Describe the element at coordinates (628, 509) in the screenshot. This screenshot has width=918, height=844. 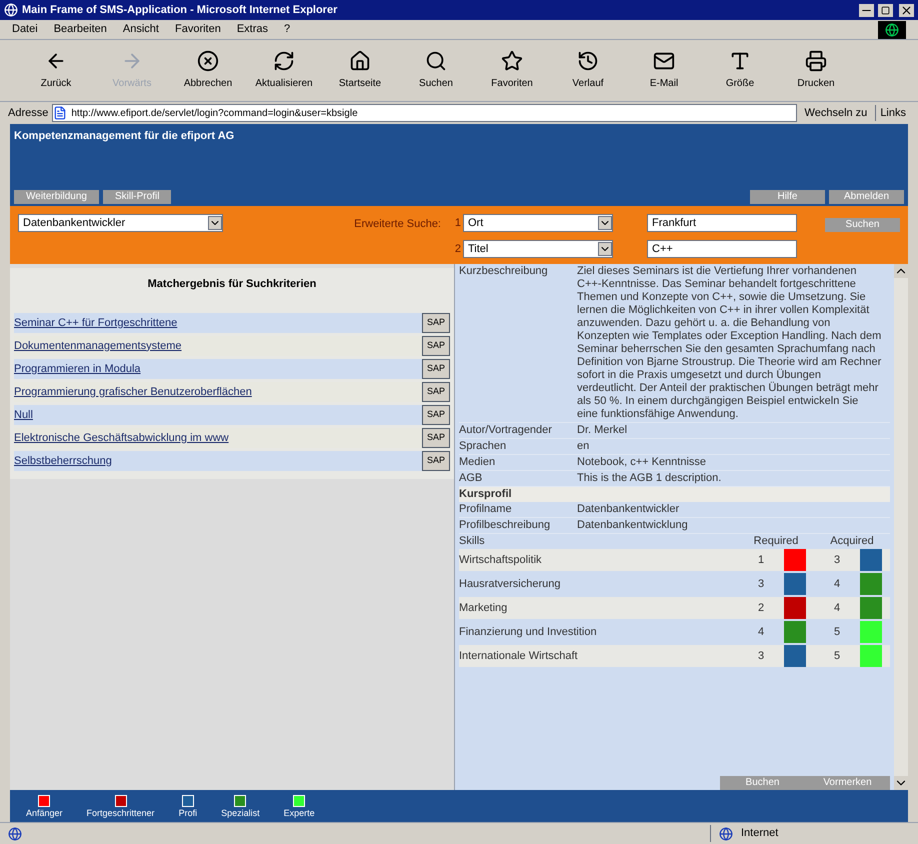
I see `field-value: Datenbankentwickler` at that location.